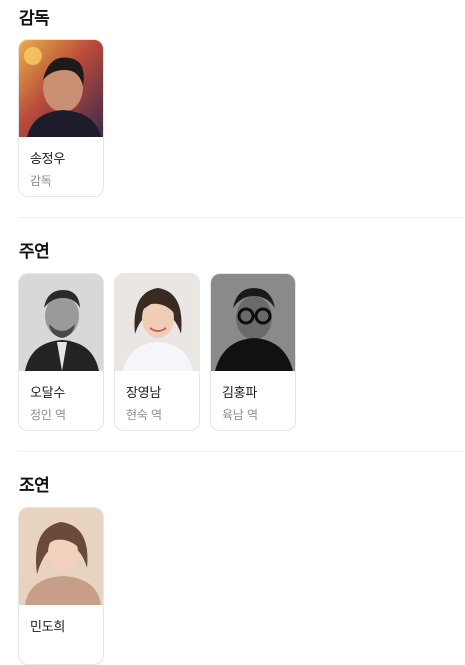  What do you see at coordinates (34, 486) in the screenshot?
I see `section-title-supporting: 조연` at bounding box center [34, 486].